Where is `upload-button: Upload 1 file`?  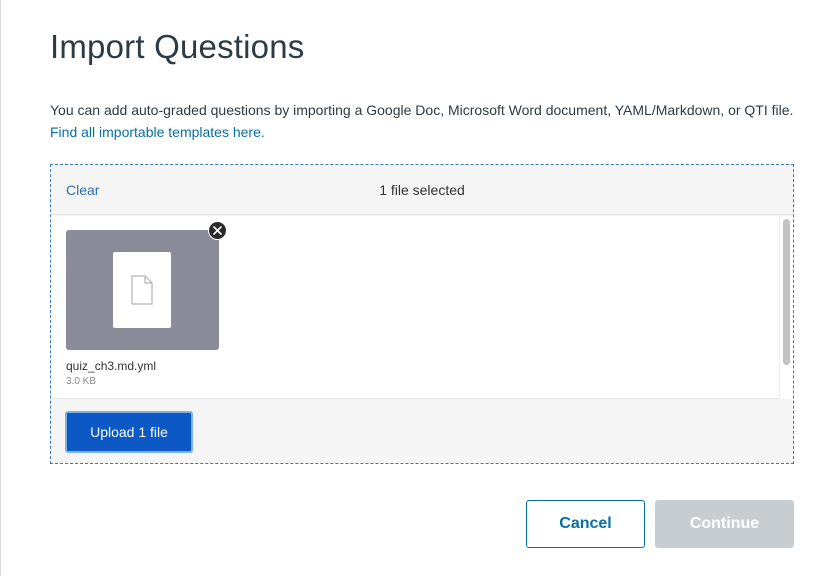
upload-button: Upload 1 file is located at coordinates (129, 432).